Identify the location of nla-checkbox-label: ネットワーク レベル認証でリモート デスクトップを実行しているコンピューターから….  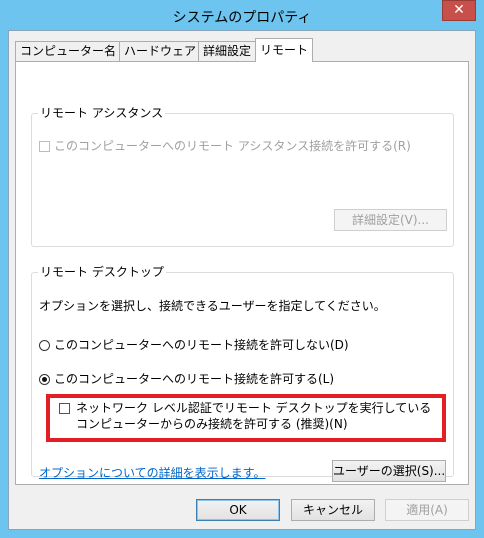
(256, 416).